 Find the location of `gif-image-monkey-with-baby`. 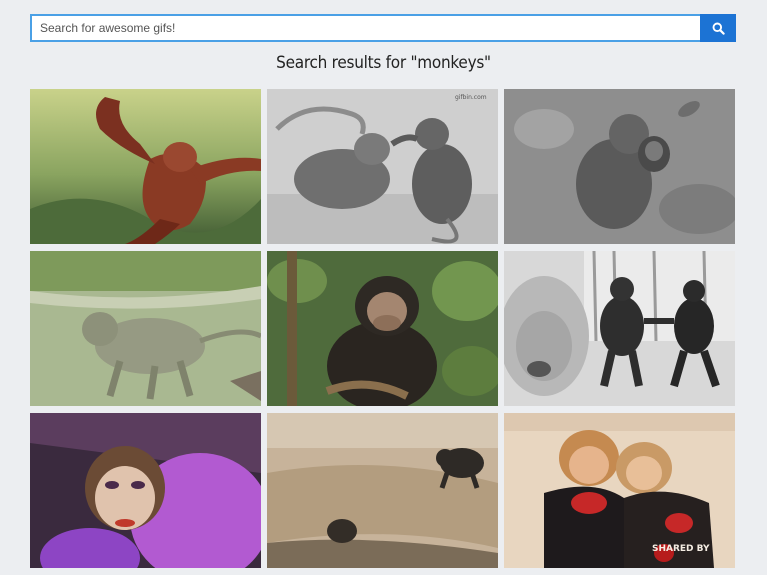

gif-image-monkey-with-baby is located at coordinates (619, 166).